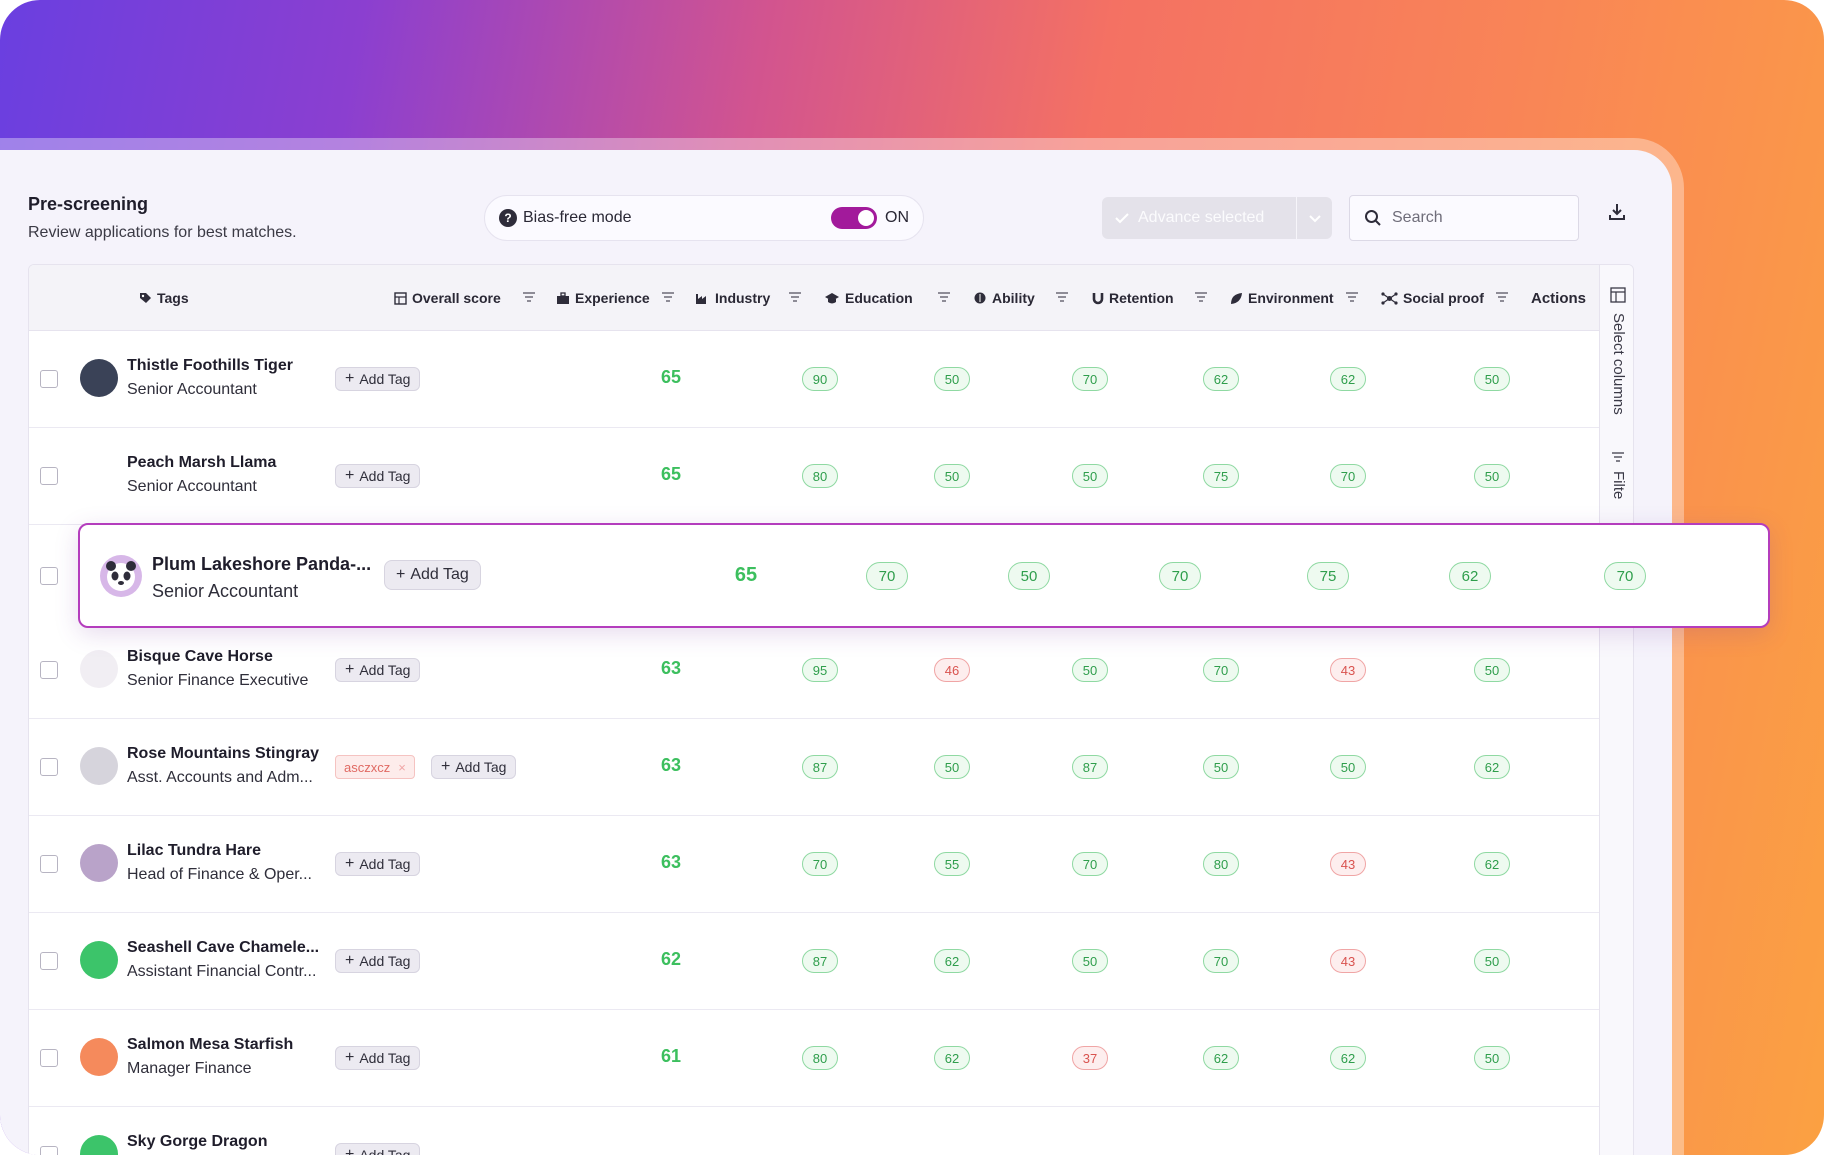 This screenshot has height=1155, width=1824. Describe the element at coordinates (223, 754) in the screenshot. I see `candidate-name: Rose Mountains Stingray` at that location.